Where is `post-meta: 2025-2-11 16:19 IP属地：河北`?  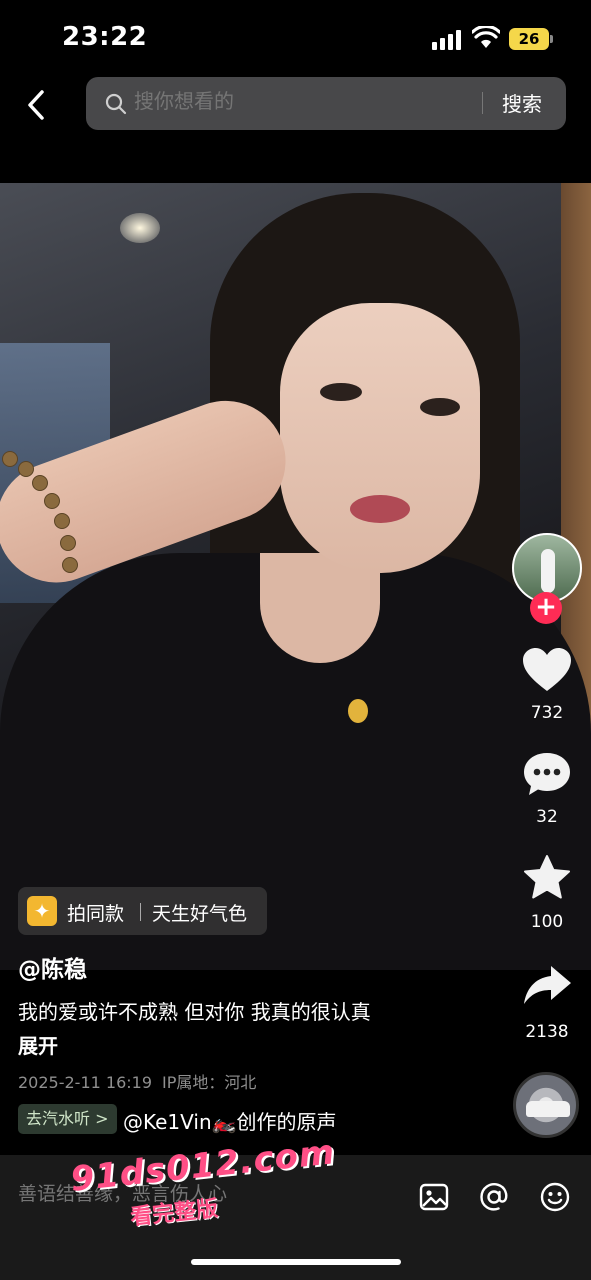
post-meta: 2025-2-11 16:19 IP属地：河北 is located at coordinates (137, 1081).